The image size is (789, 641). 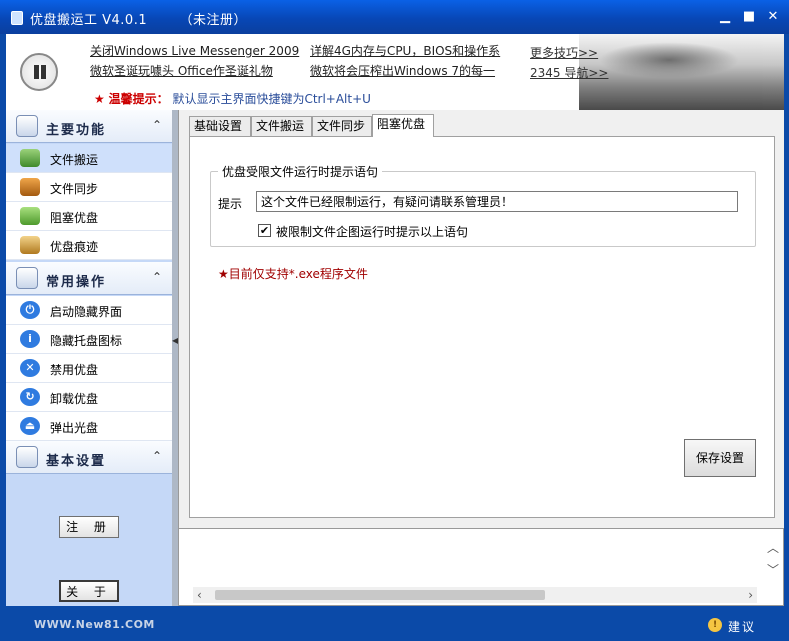 I want to click on sidebar-item-label: 启动隐藏界面, so click(x=86, y=312).